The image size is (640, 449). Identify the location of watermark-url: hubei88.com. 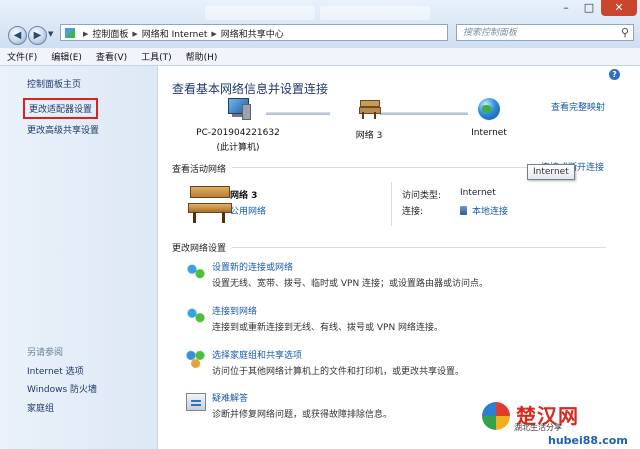
(588, 440).